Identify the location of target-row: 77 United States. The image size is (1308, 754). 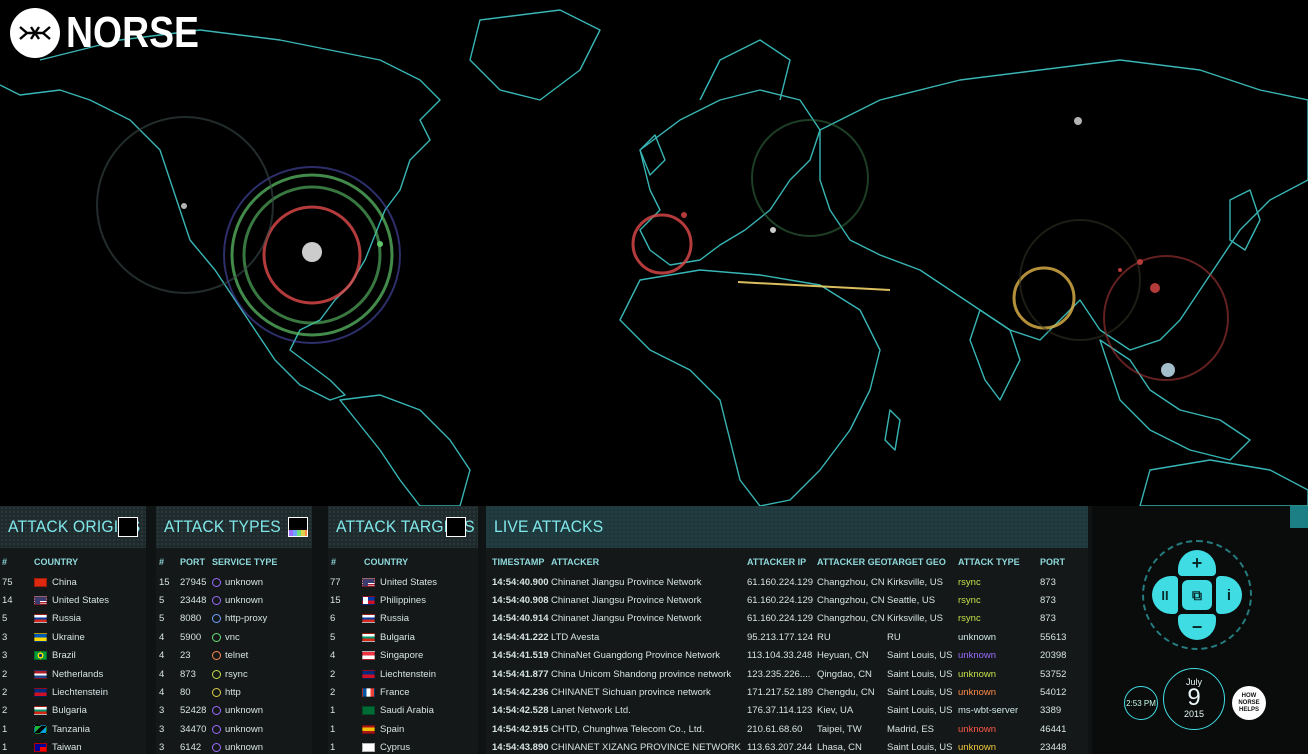
(403, 582).